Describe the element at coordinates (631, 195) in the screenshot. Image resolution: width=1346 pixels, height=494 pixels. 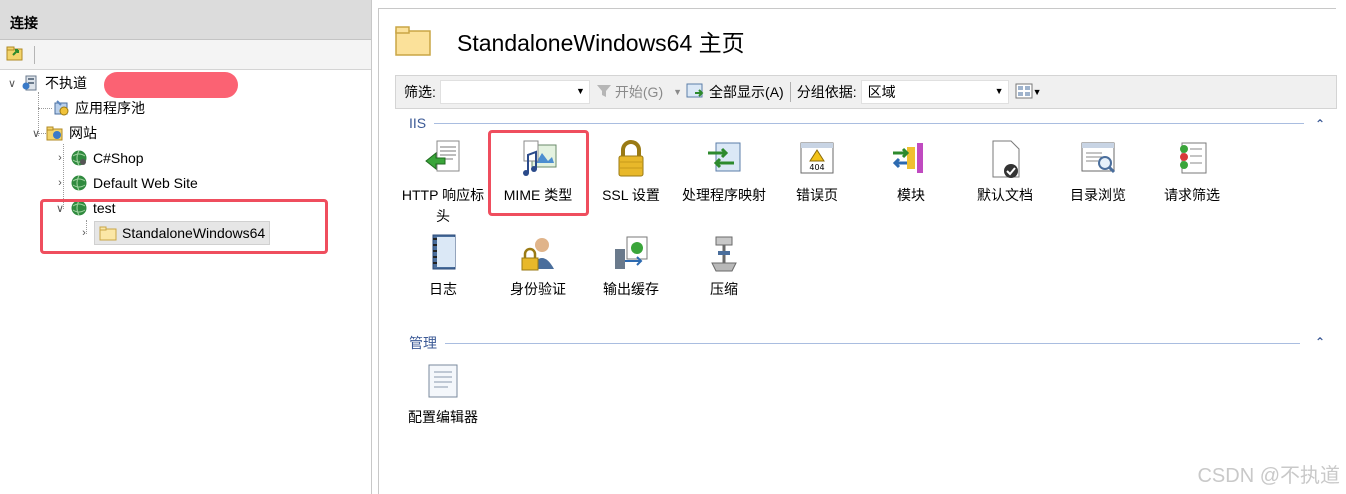
I see `feature-label: SSL 设置` at that location.